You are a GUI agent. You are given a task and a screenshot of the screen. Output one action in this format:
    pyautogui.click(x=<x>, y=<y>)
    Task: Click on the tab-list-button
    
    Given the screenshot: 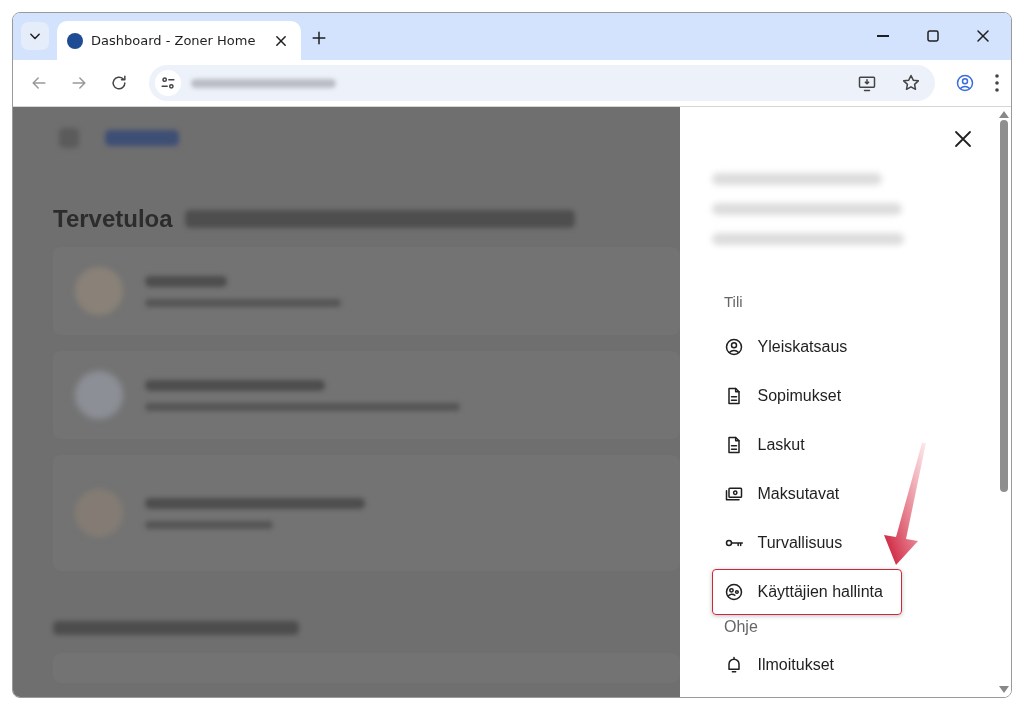 What is the action you would take?
    pyautogui.click(x=35, y=36)
    